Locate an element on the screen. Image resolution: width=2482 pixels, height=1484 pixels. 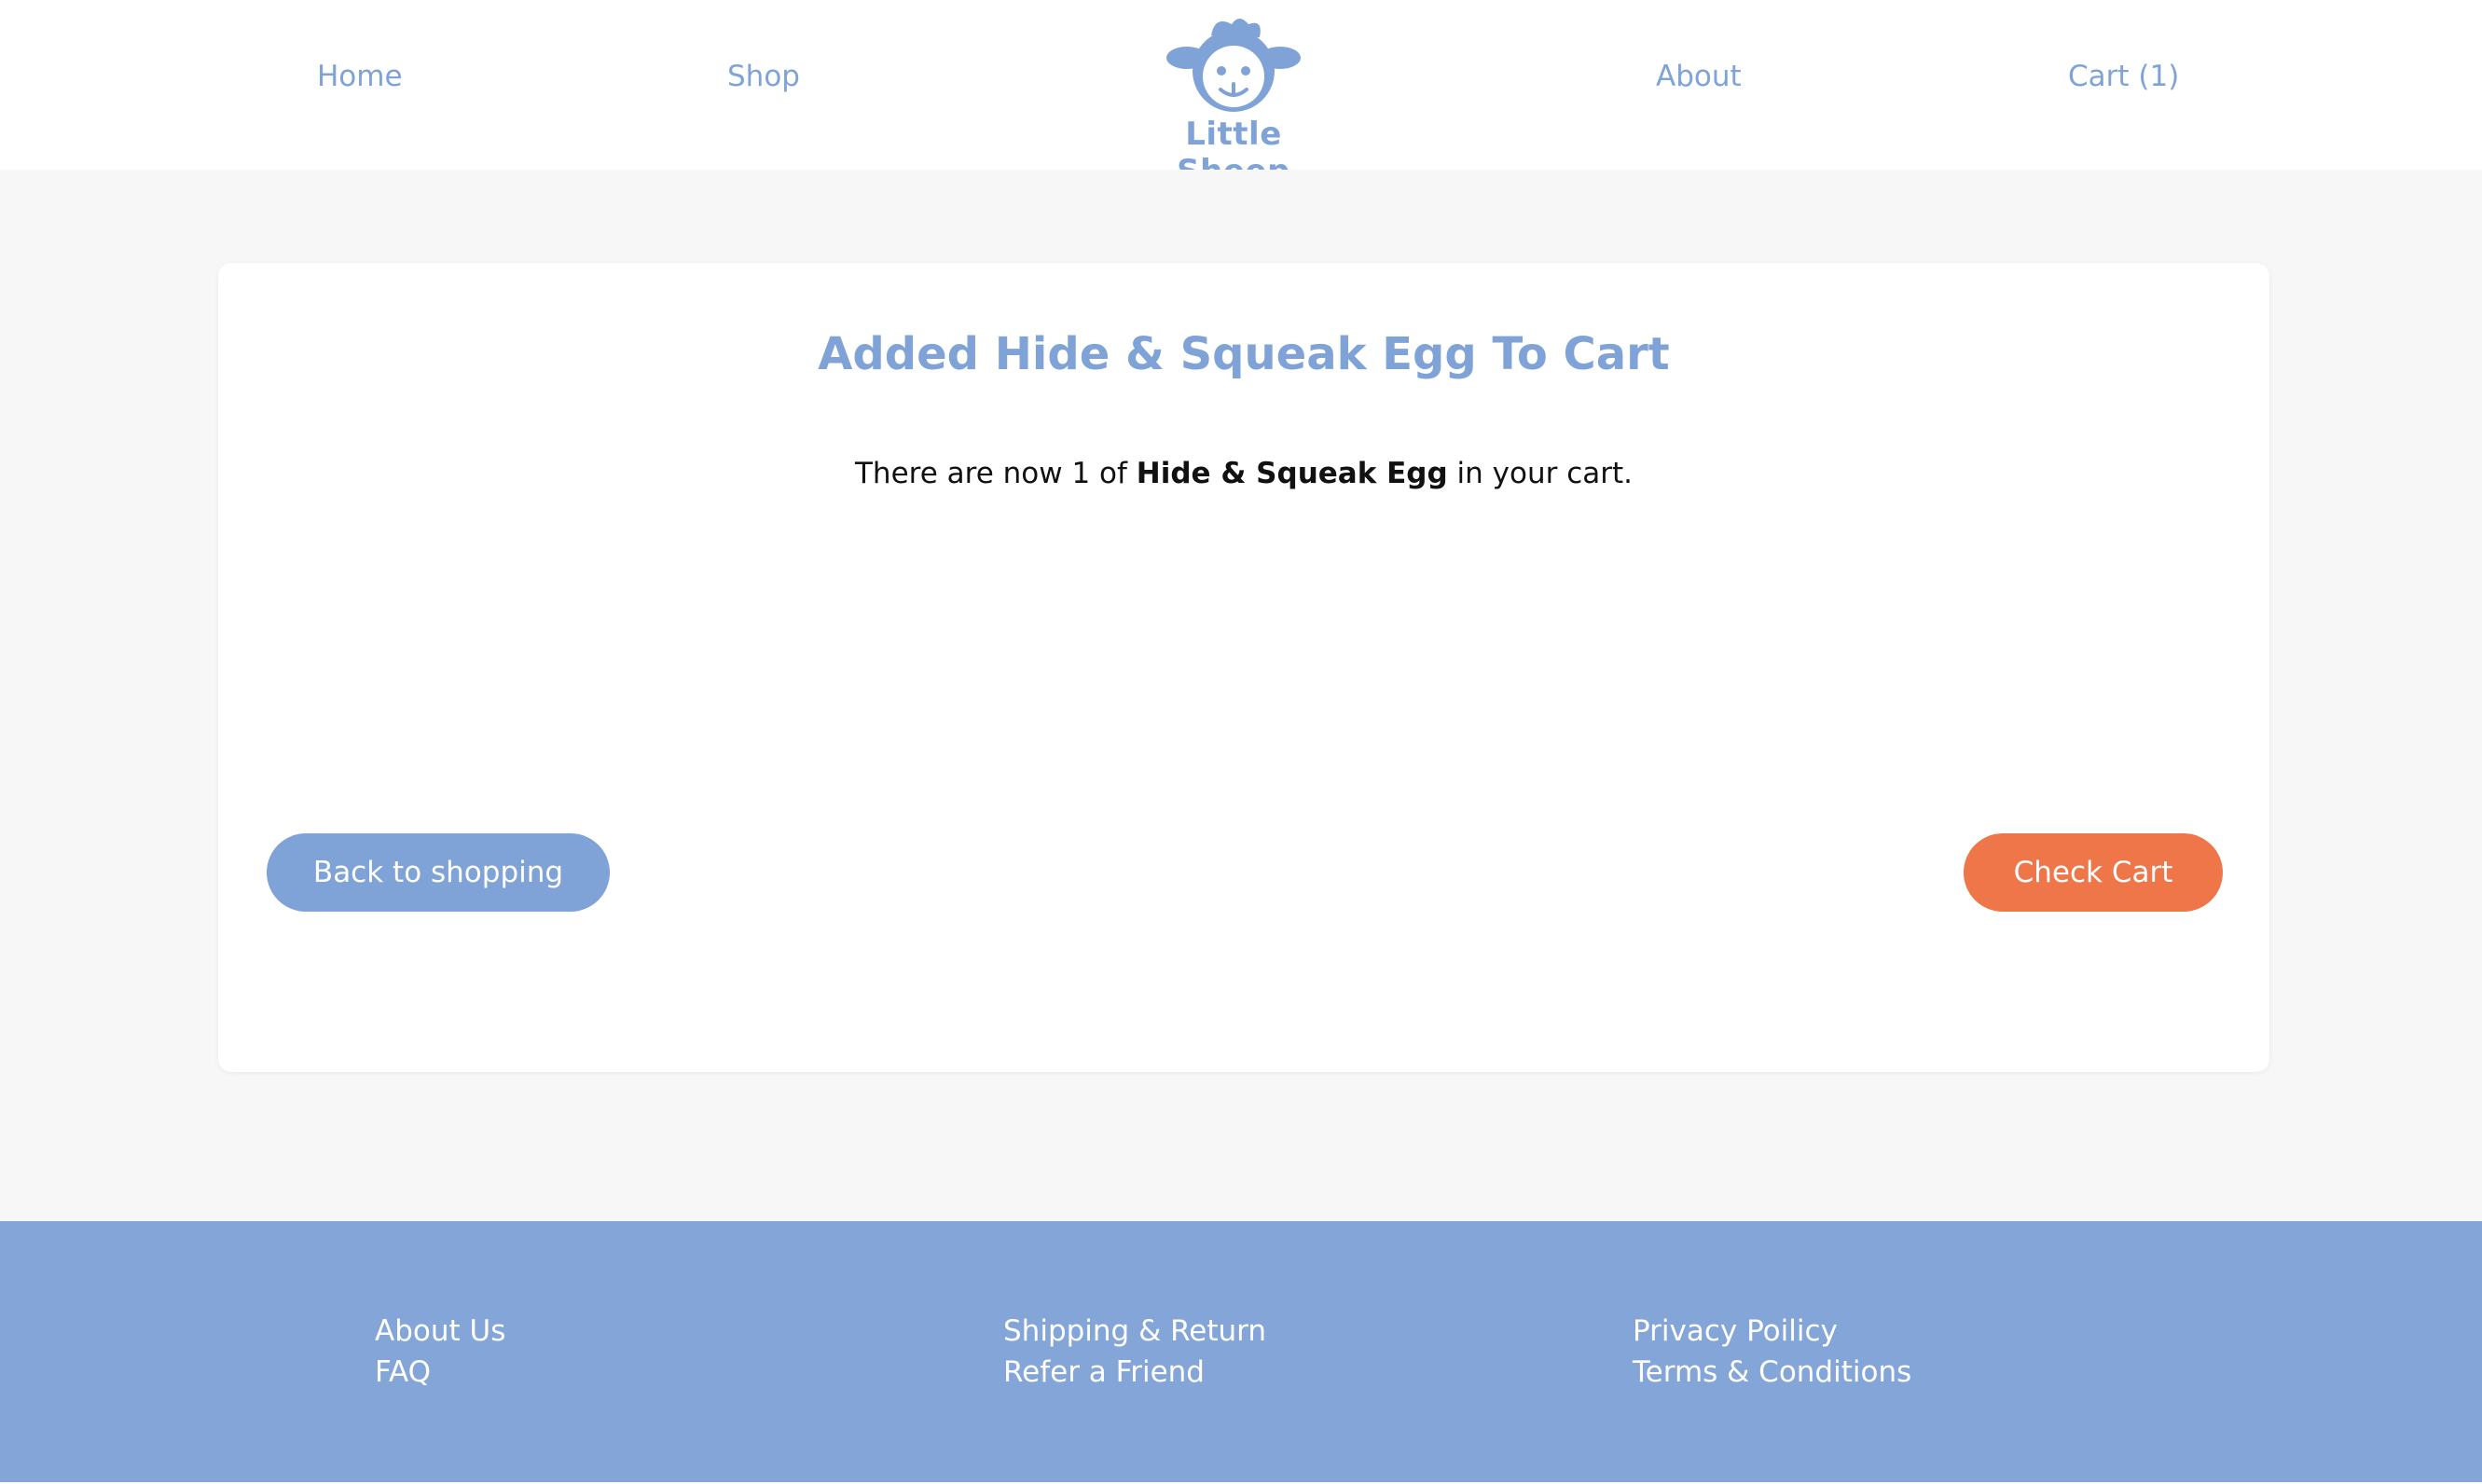
nav-home: Home is located at coordinates (360, 76).